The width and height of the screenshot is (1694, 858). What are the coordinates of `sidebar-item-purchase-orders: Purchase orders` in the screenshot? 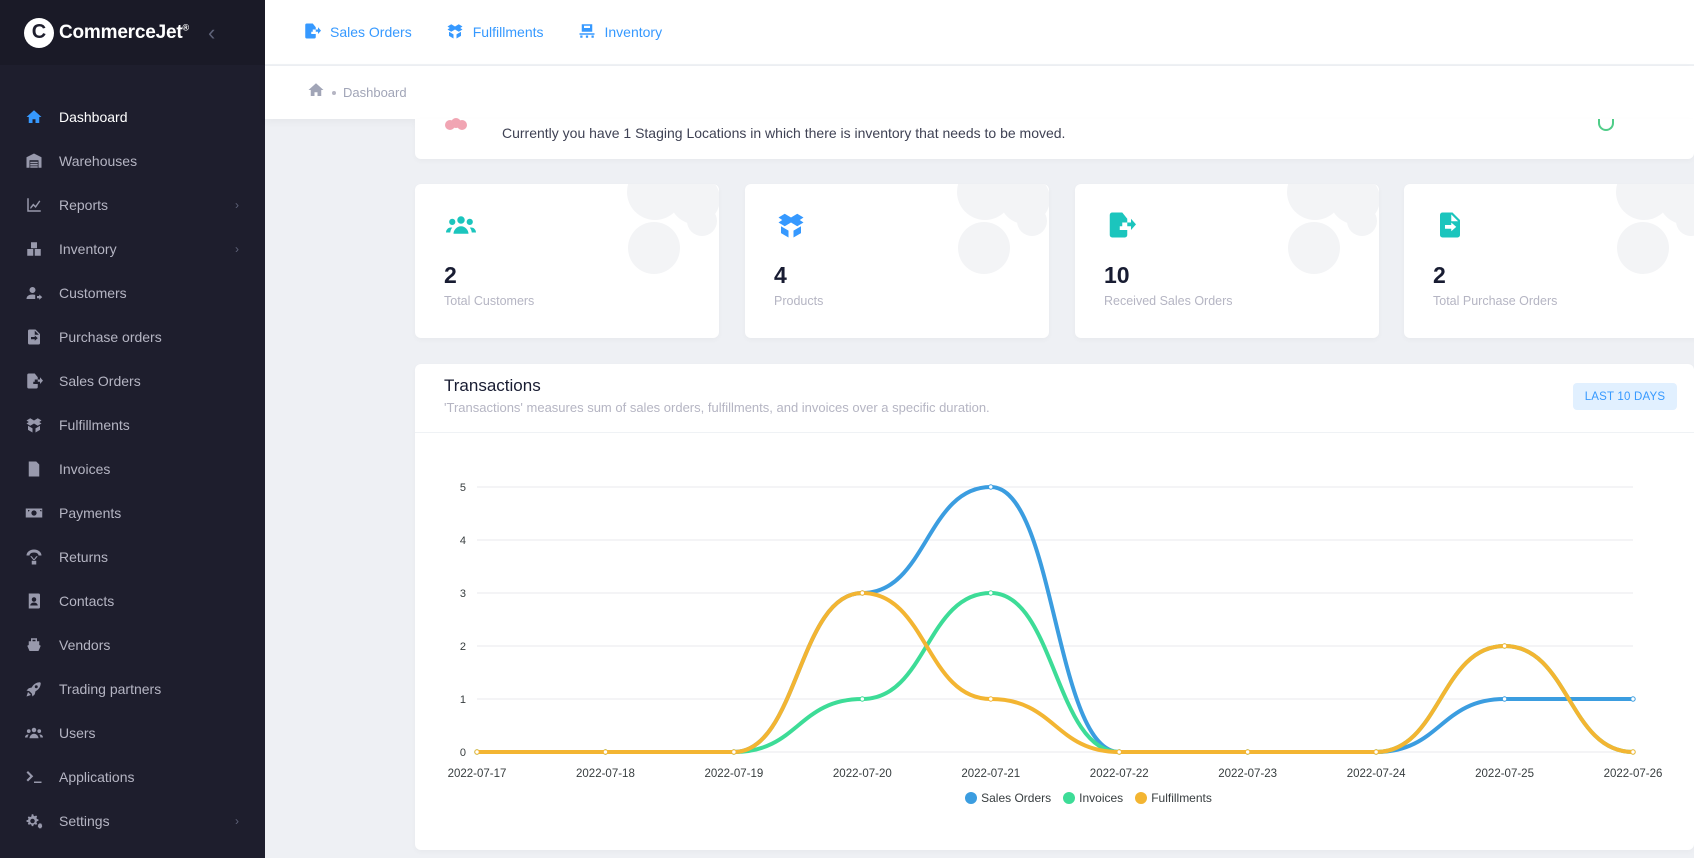 It's located at (132, 337).